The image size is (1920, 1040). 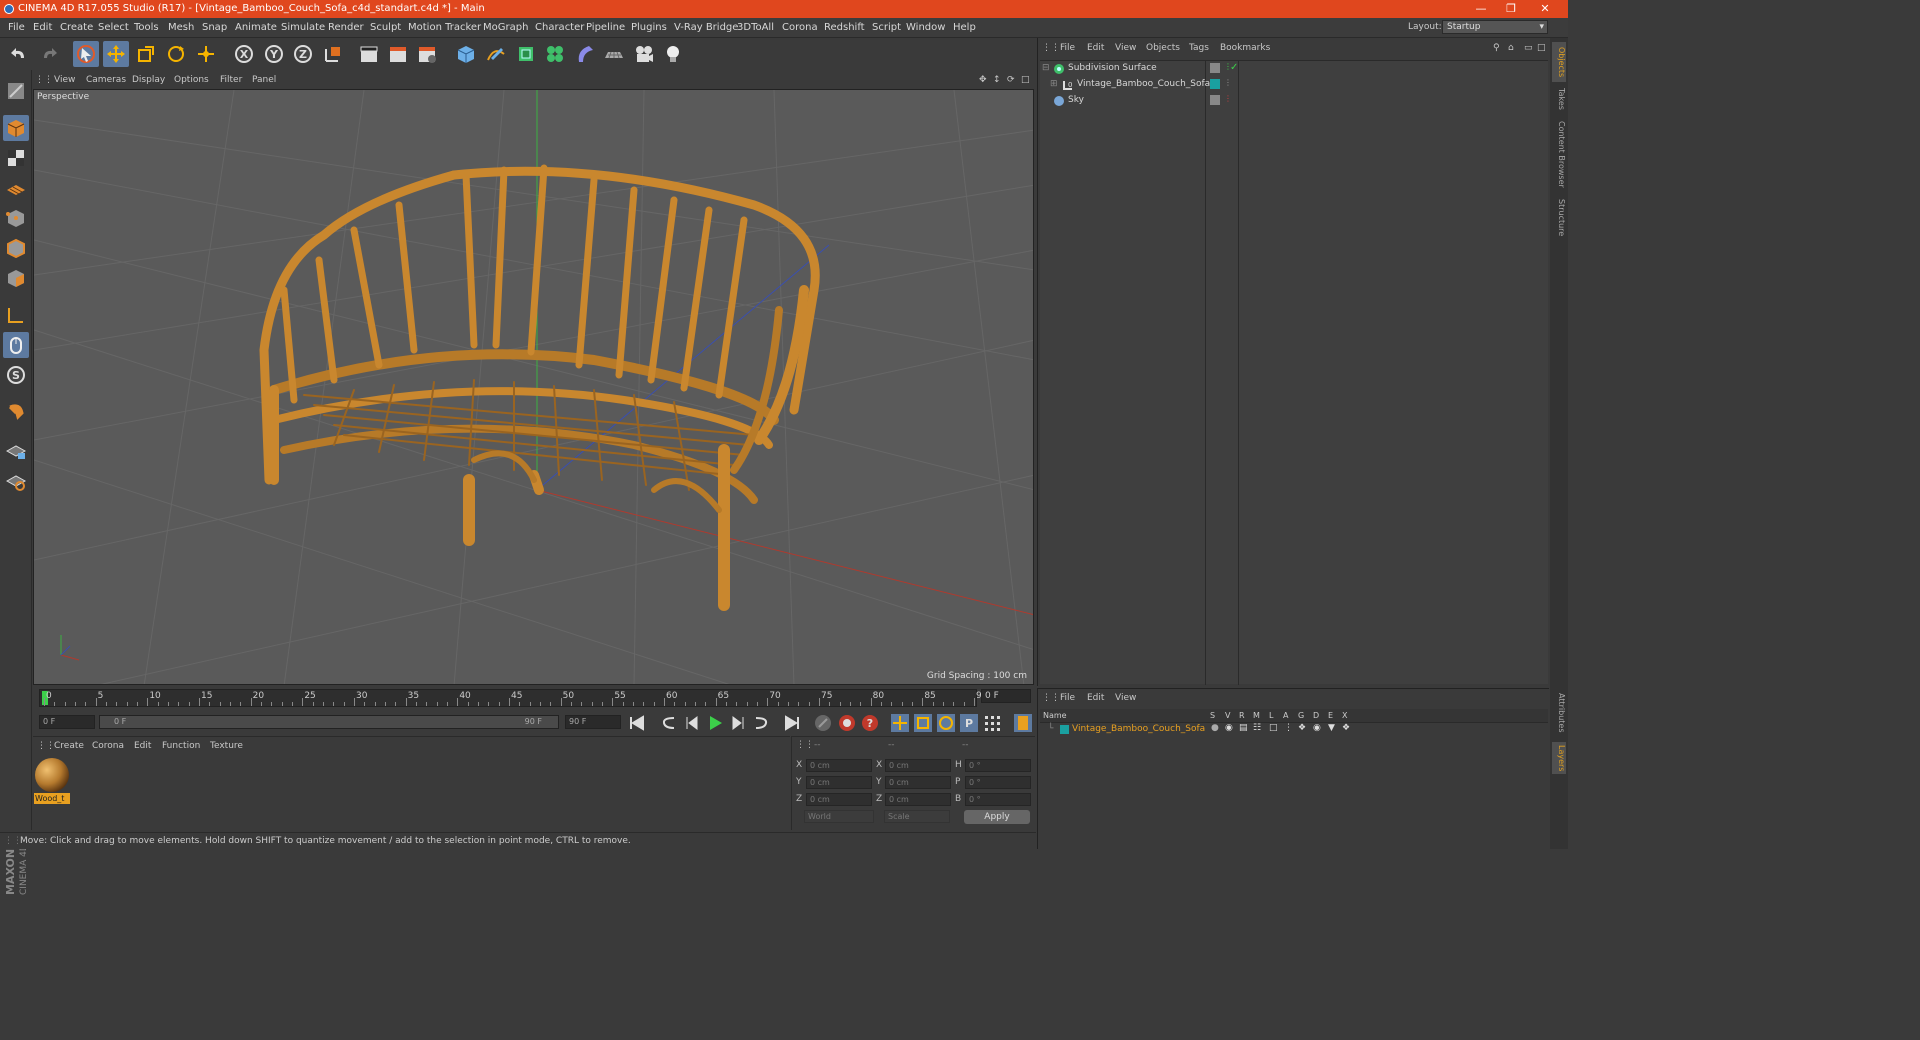 What do you see at coordinates (1271, 715) in the screenshot?
I see `column-locked: L` at bounding box center [1271, 715].